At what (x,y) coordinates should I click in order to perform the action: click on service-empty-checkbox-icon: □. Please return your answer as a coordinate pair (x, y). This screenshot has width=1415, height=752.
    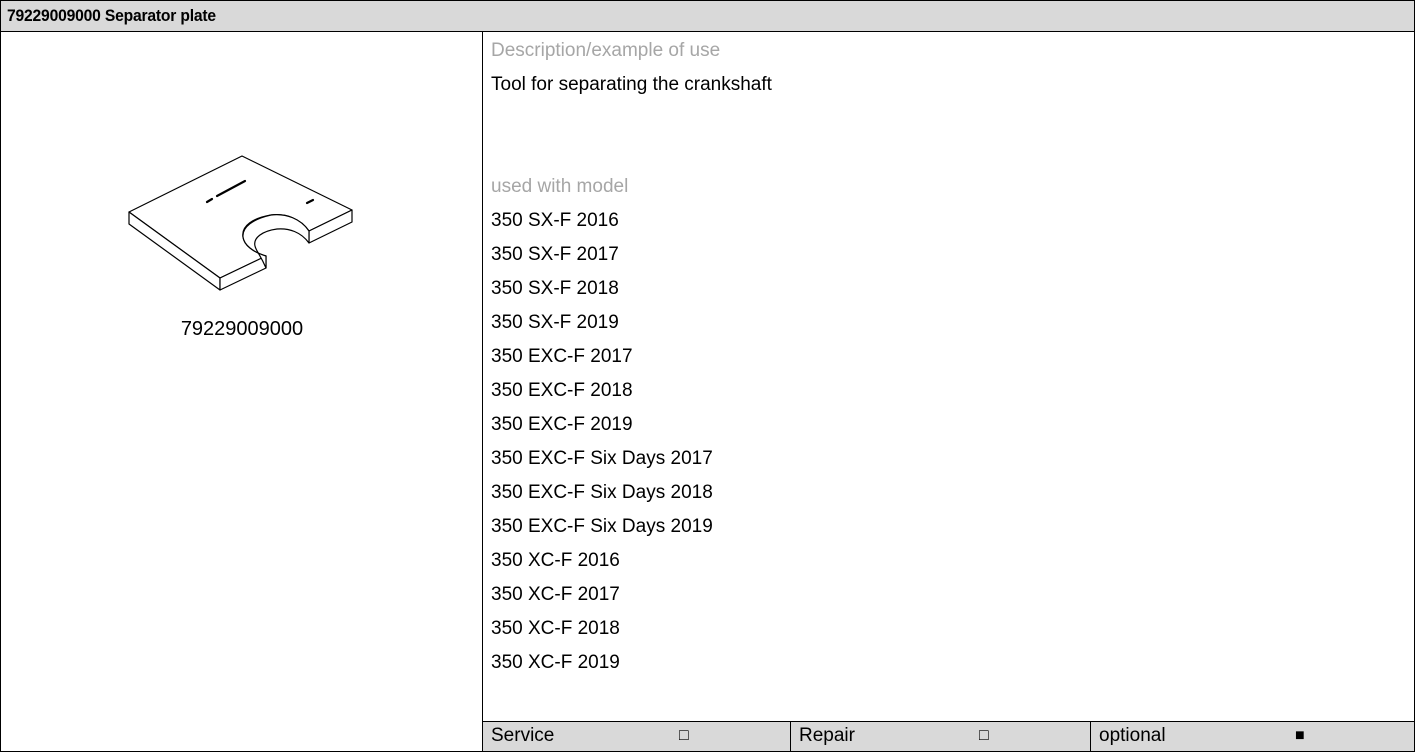
    Looking at the image, I should click on (684, 735).